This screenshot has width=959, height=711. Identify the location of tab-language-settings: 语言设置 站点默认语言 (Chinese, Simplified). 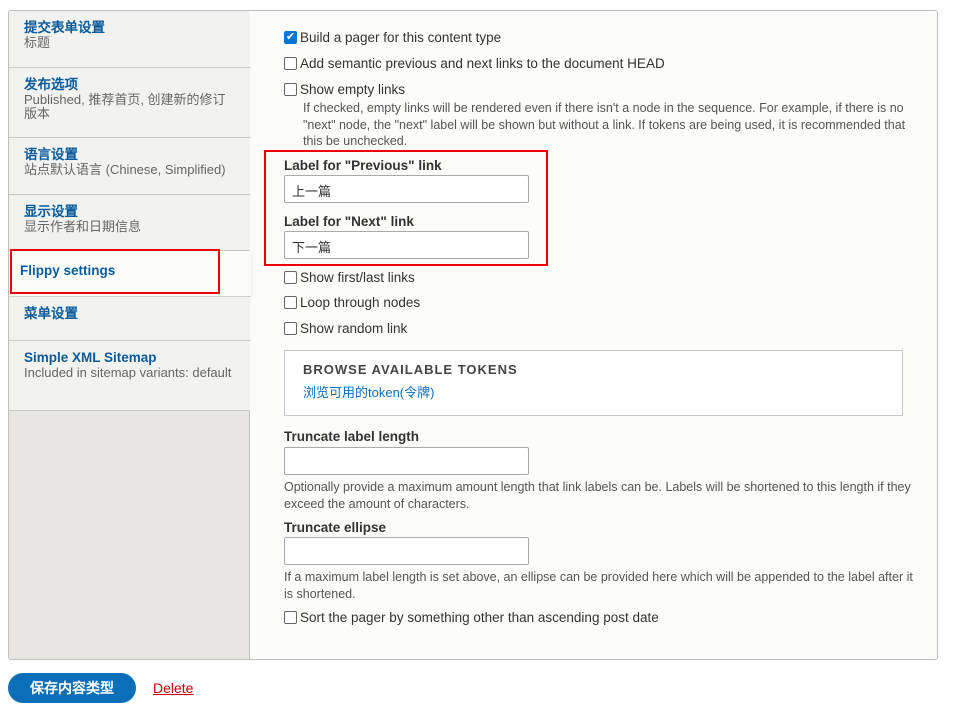
(129, 166).